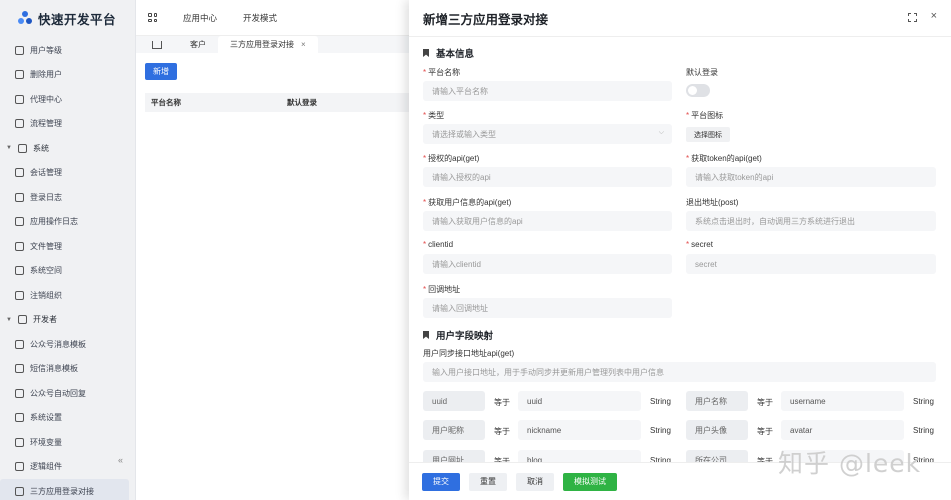 Image resolution: width=951 pixels, height=500 pixels. I want to click on simulate-test-button: 模拟测试, so click(590, 481).